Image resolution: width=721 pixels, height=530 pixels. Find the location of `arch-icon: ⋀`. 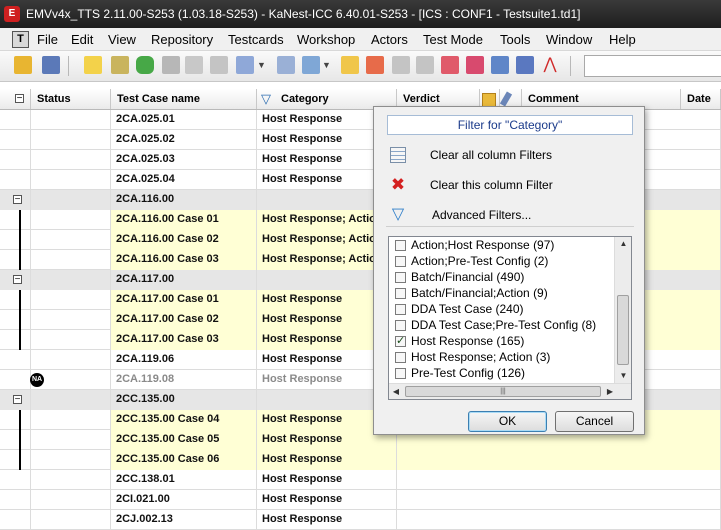

arch-icon: ⋀ is located at coordinates (550, 65).